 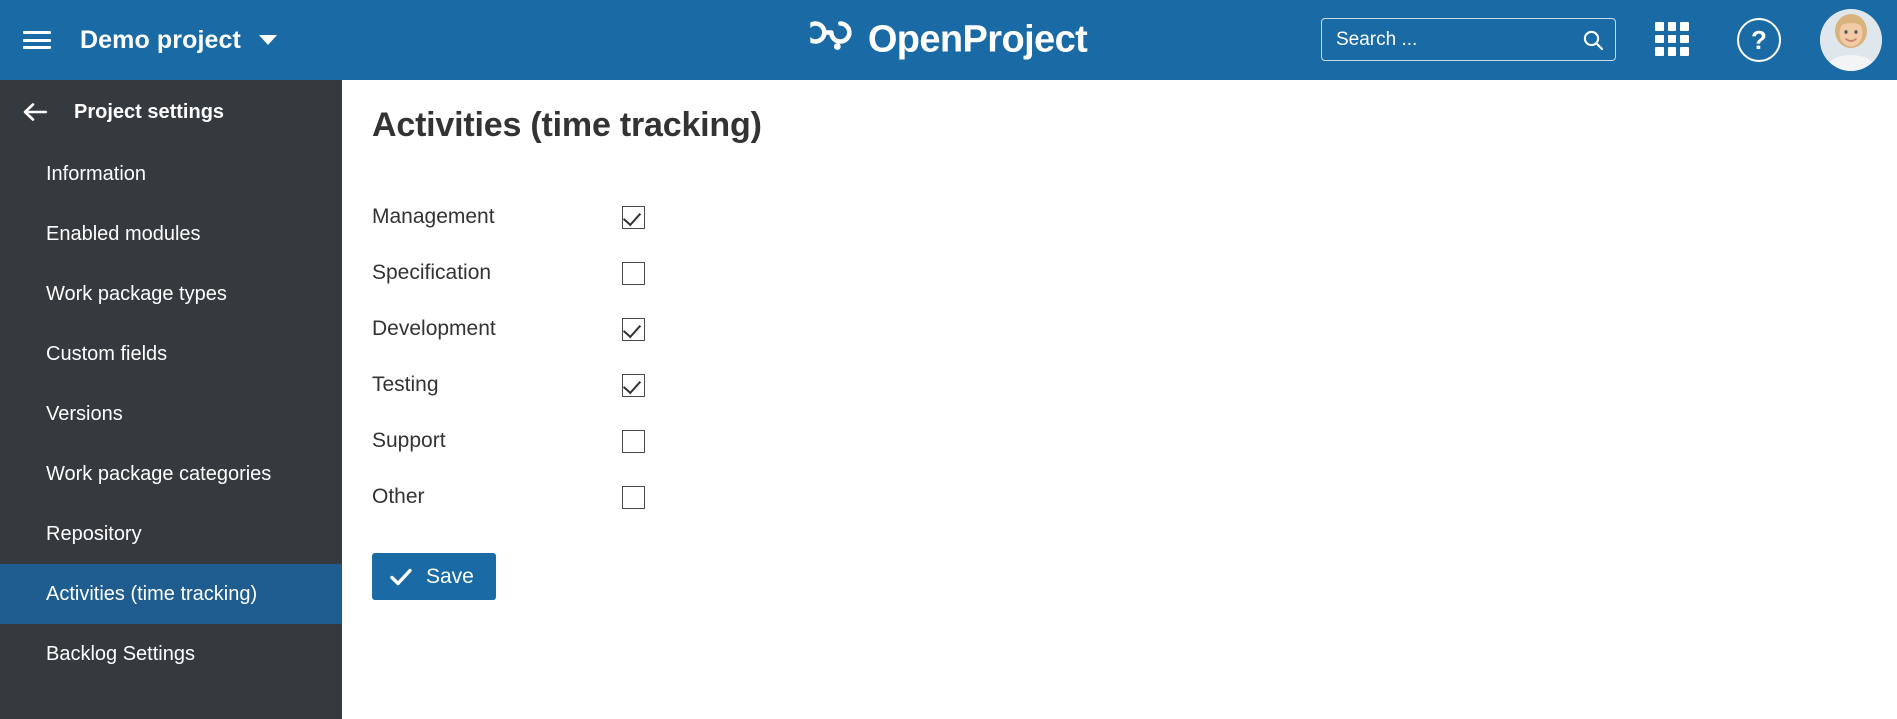 I want to click on activity-checkbox-development, so click(x=633, y=329).